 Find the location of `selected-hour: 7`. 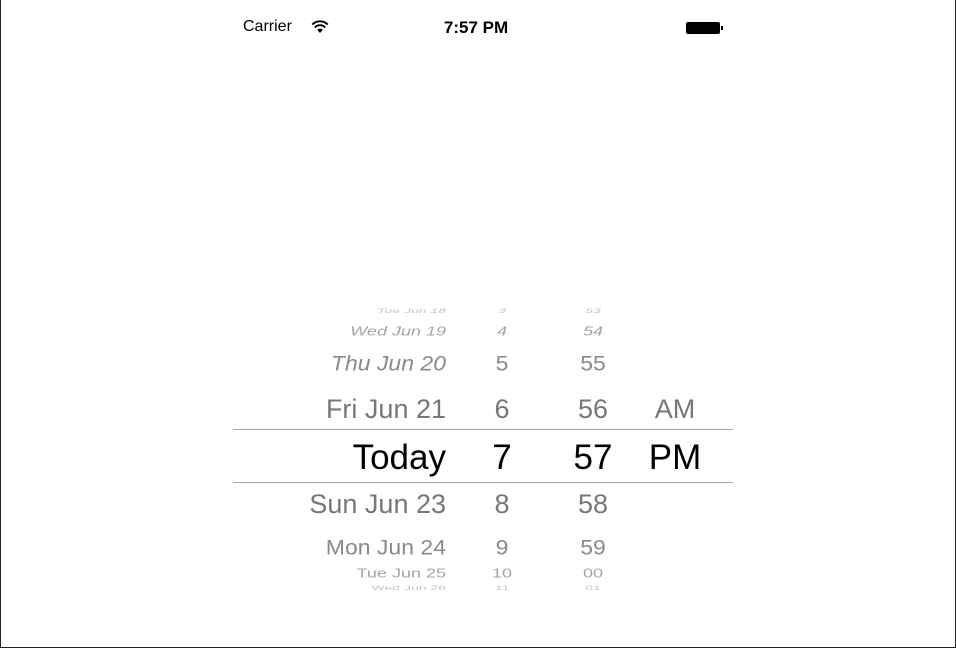

selected-hour: 7 is located at coordinates (502, 458).